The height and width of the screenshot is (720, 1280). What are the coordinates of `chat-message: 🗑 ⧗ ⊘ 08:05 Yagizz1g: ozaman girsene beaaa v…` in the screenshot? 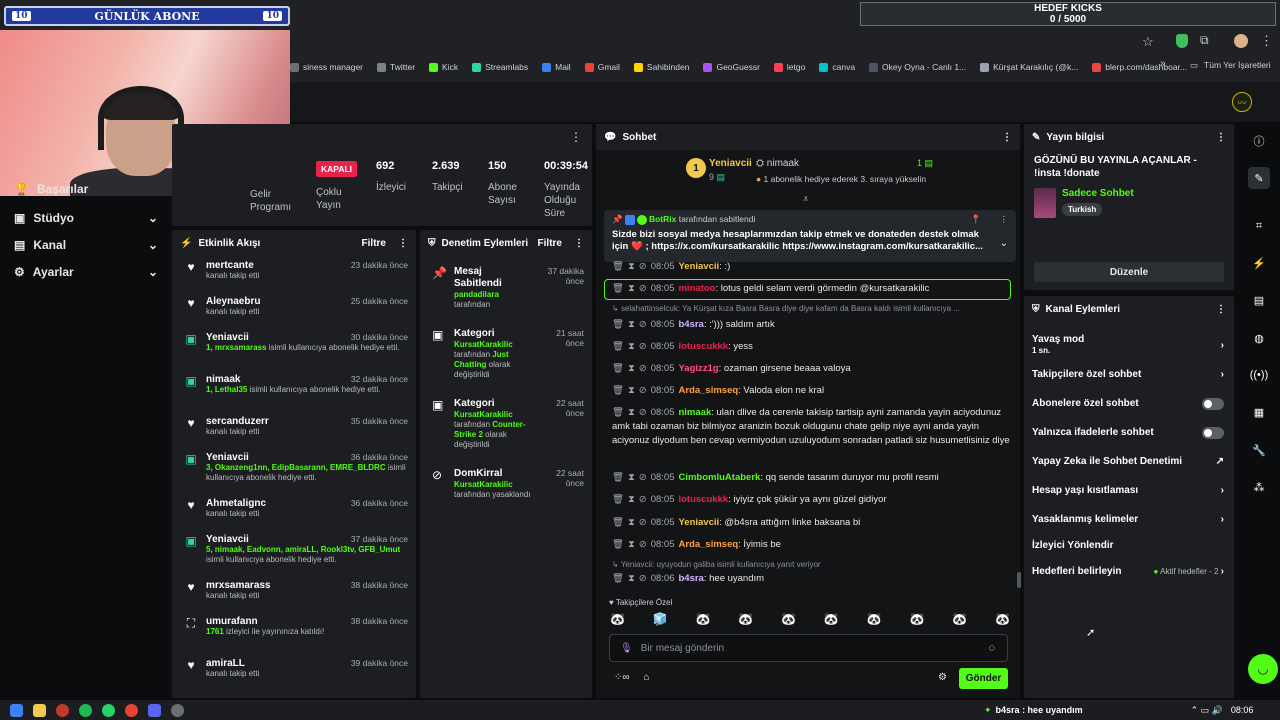 It's located at (814, 369).